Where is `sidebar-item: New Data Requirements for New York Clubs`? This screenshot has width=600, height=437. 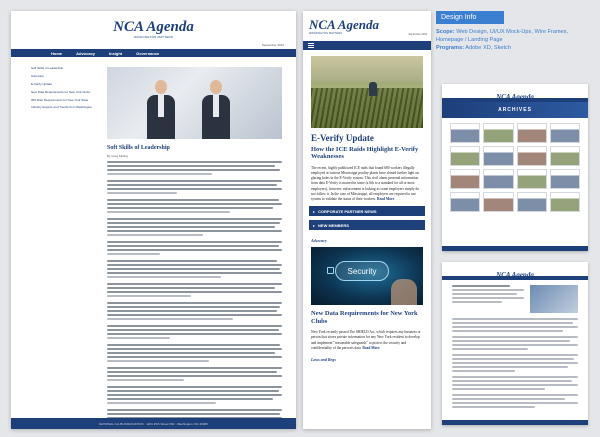
sidebar-item: New Data Requirements for New York Clubs is located at coordinates (64, 92).